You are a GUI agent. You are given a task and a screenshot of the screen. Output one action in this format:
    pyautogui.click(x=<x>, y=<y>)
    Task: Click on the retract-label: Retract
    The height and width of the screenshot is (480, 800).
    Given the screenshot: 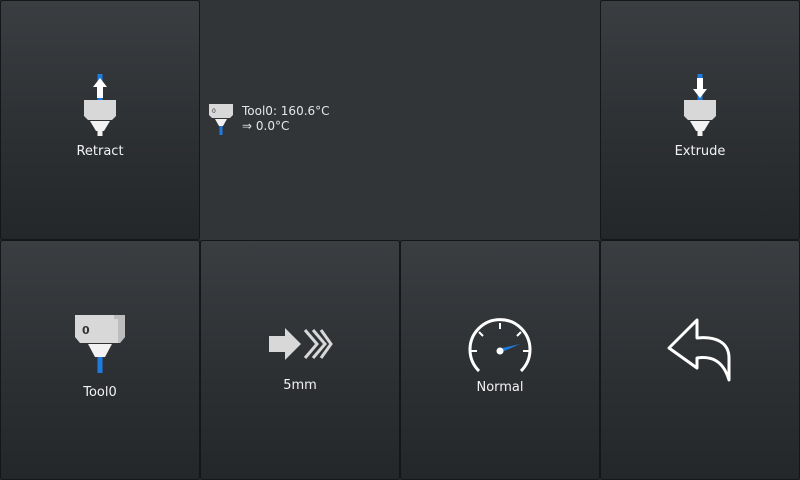 What is the action you would take?
    pyautogui.click(x=100, y=151)
    